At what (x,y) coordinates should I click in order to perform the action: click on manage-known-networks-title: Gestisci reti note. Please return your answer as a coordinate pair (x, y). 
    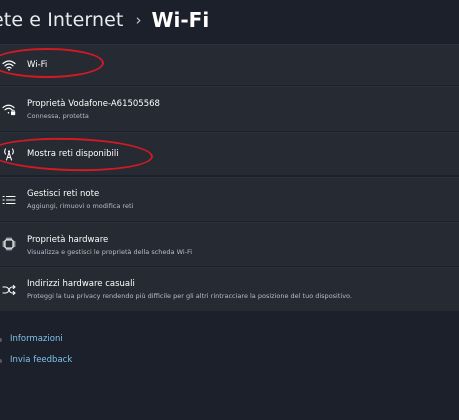
    Looking at the image, I should click on (63, 194).